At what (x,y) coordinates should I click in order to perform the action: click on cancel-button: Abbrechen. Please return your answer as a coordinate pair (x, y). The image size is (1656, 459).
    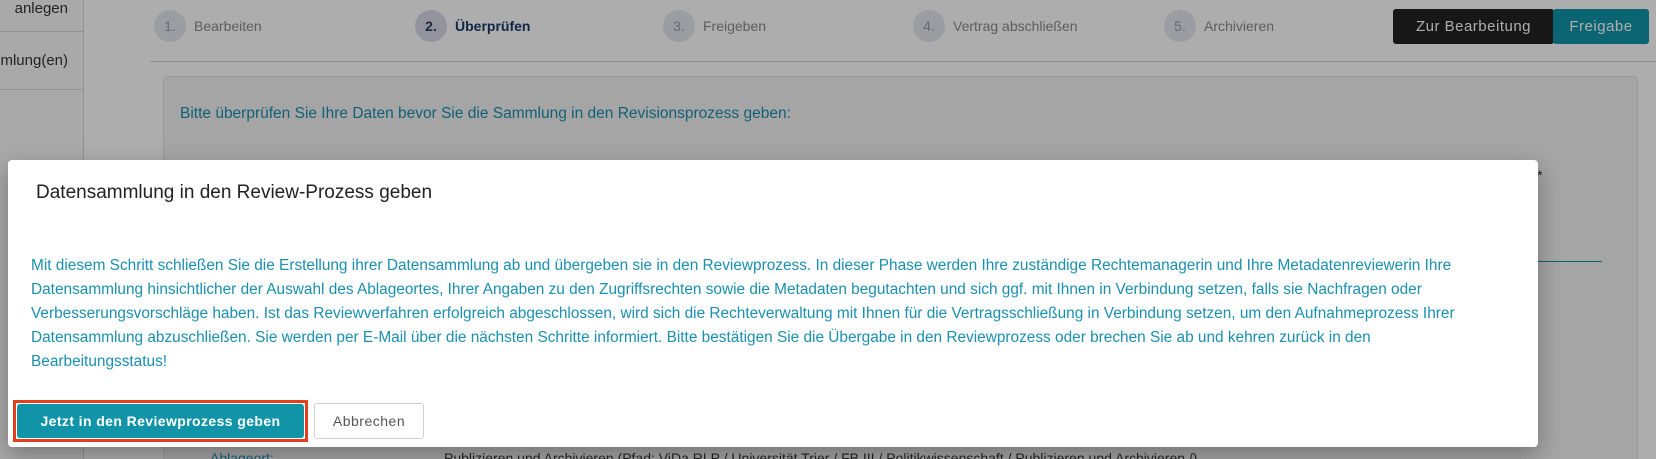
    Looking at the image, I should click on (369, 421).